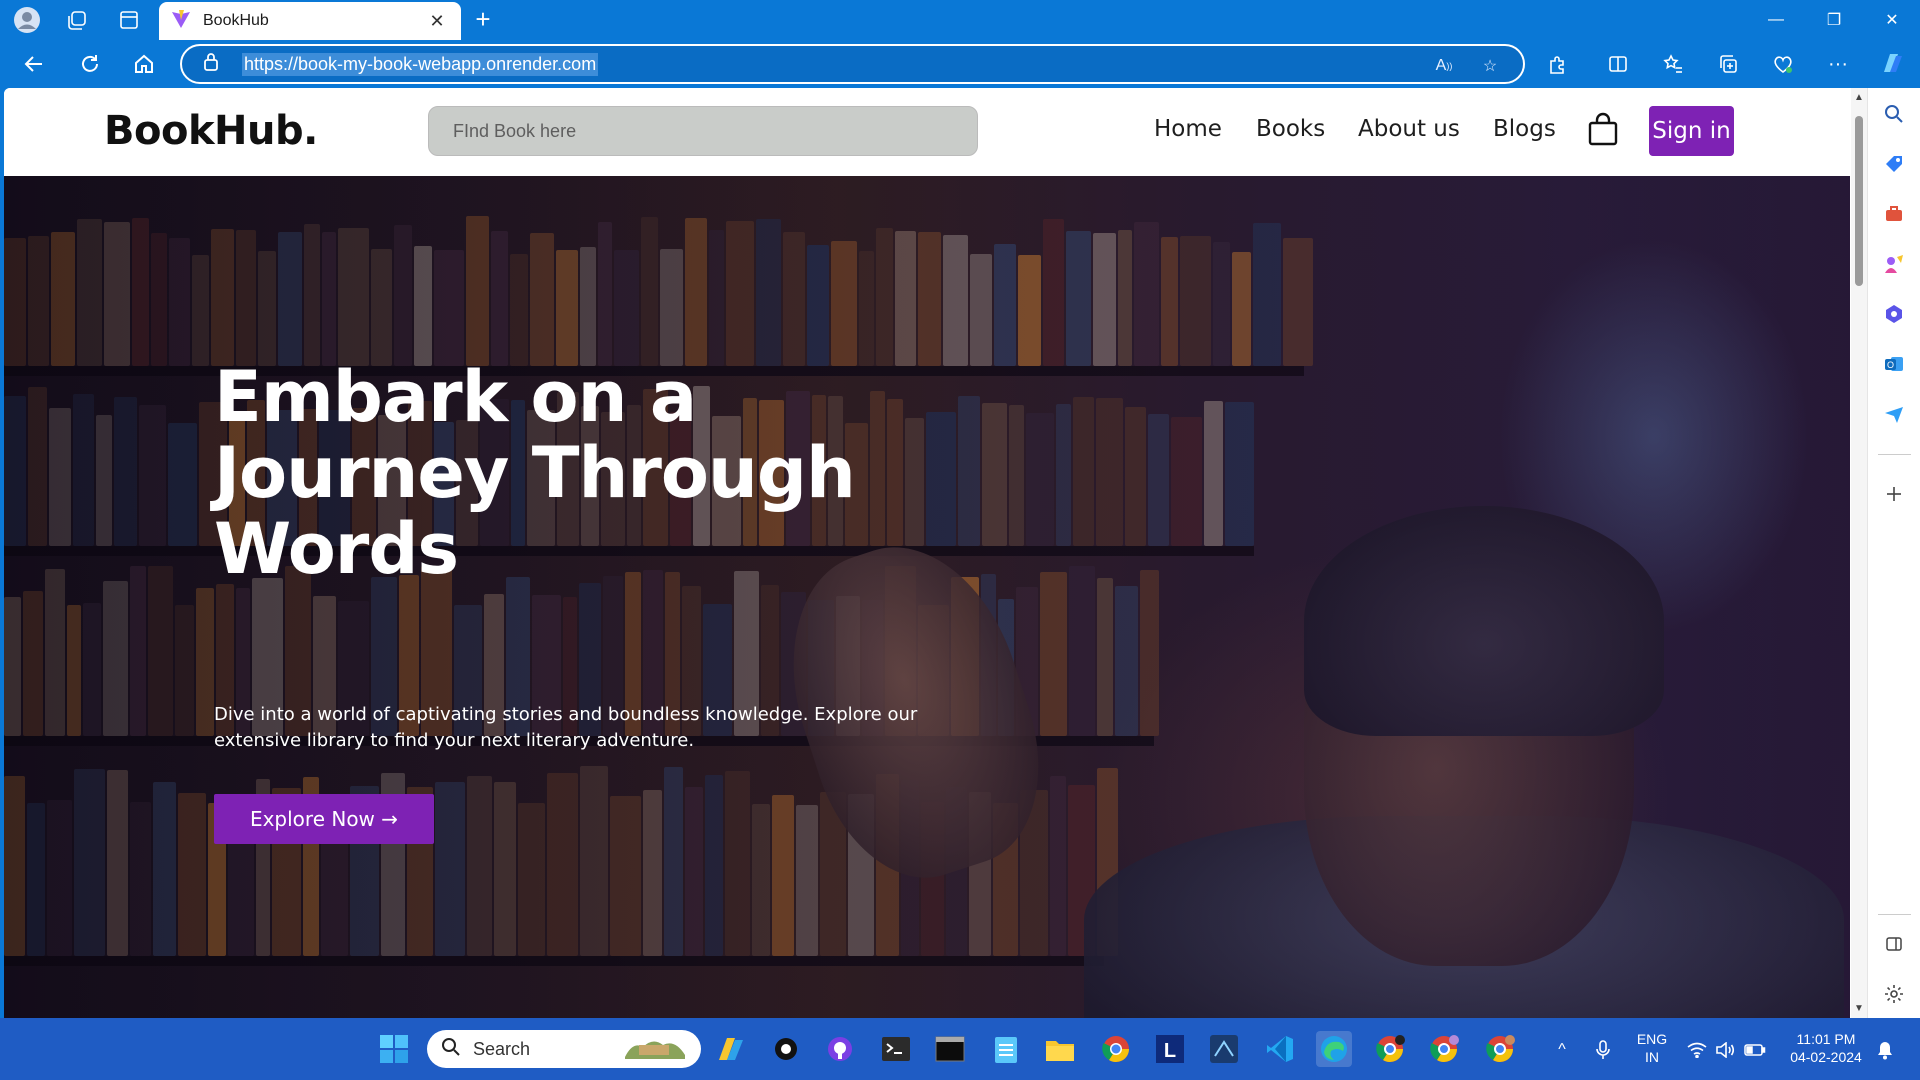 This screenshot has width=1920, height=1080. I want to click on clock-time: 11:01 PM, so click(1826, 1039).